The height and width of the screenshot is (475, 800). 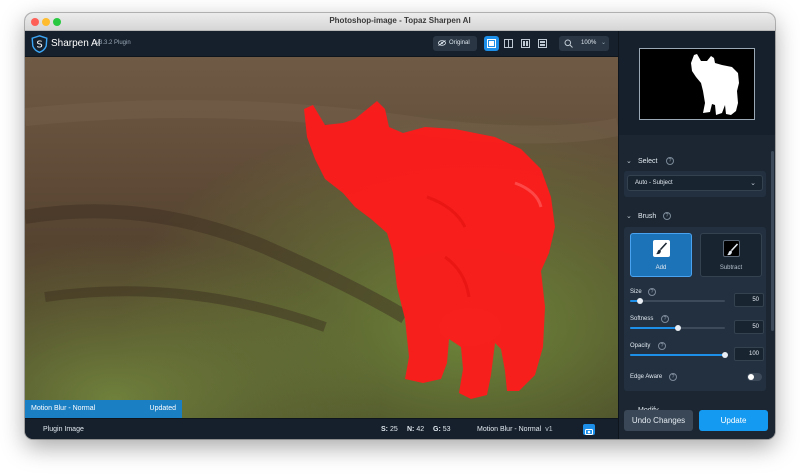 I want to click on edge-aware-toggle, so click(x=754, y=377).